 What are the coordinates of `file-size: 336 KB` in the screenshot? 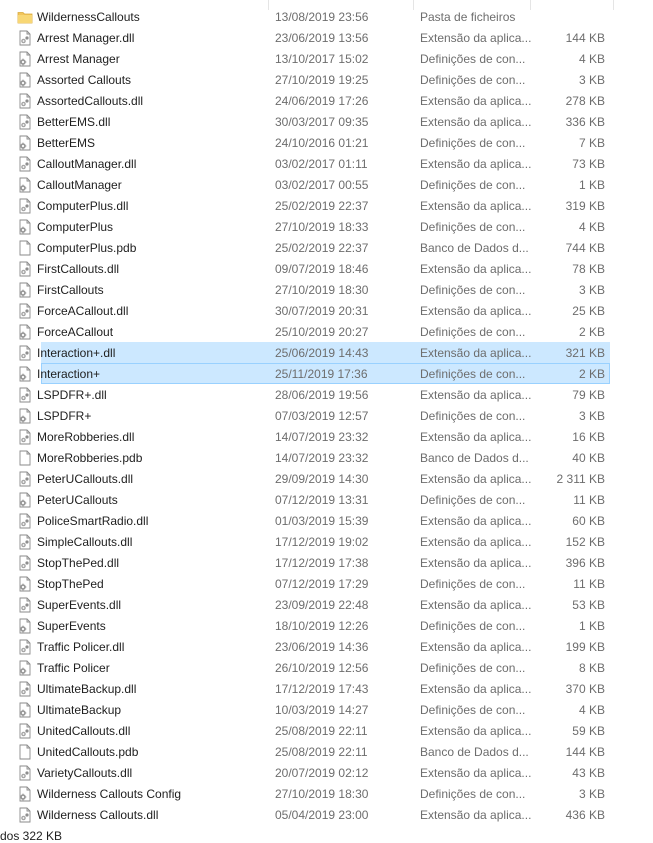 It's located at (585, 122).